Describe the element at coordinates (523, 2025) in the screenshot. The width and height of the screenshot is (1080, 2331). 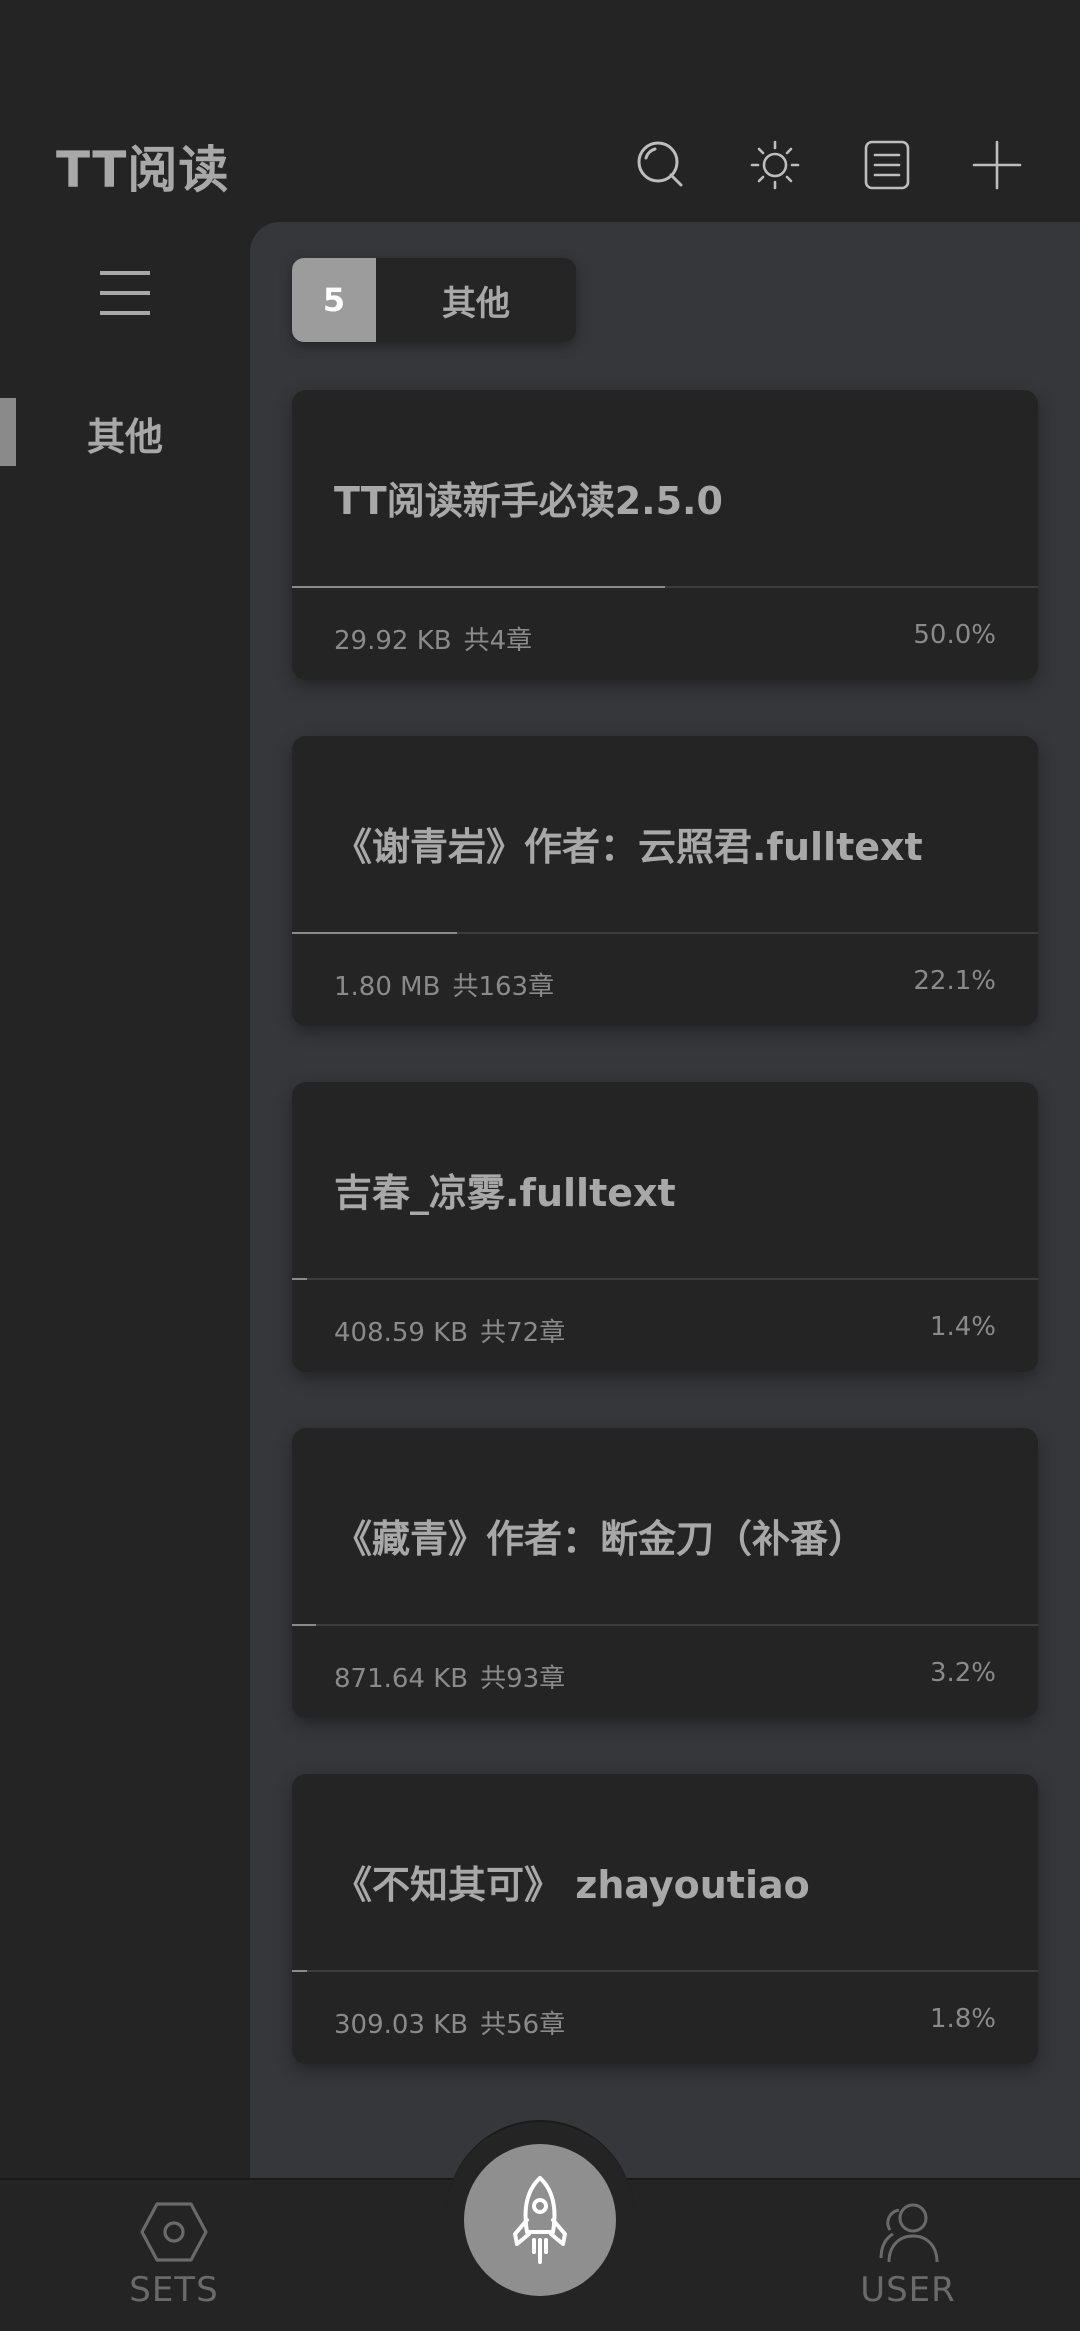
I see `chapter-count: 共56章` at that location.